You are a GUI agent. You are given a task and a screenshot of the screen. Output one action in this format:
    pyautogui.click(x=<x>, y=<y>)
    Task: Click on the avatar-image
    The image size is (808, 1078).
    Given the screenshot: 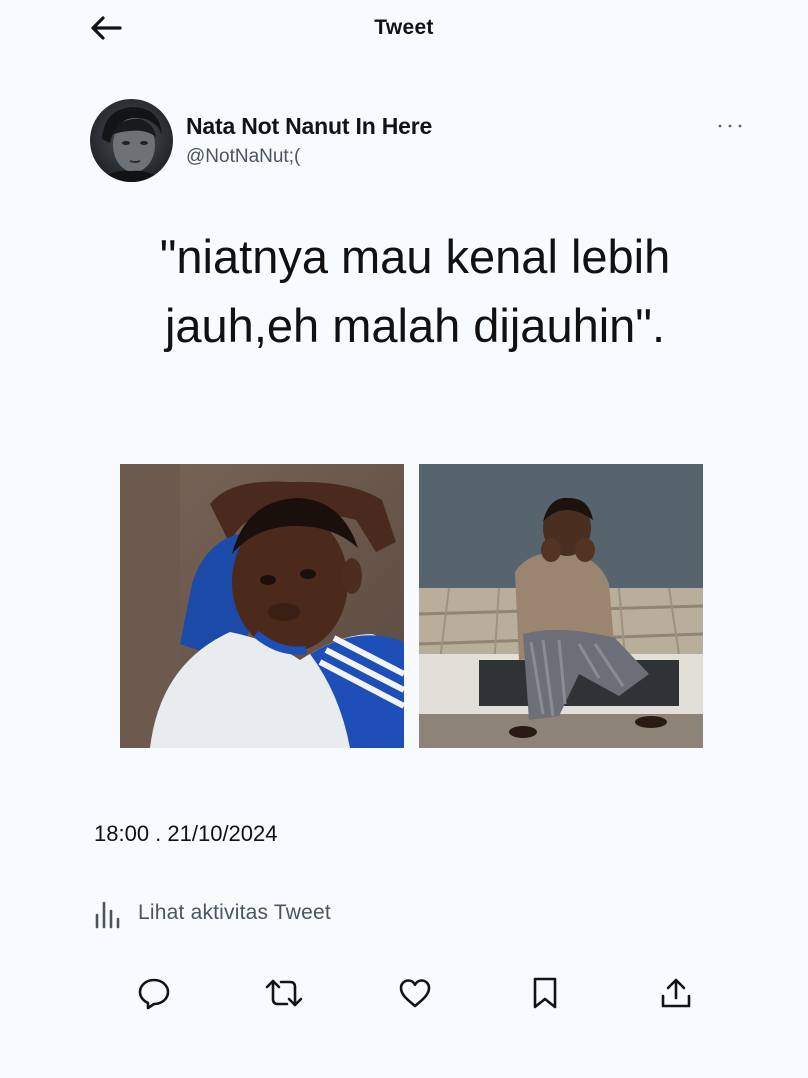 What is the action you would take?
    pyautogui.click(x=131, y=140)
    